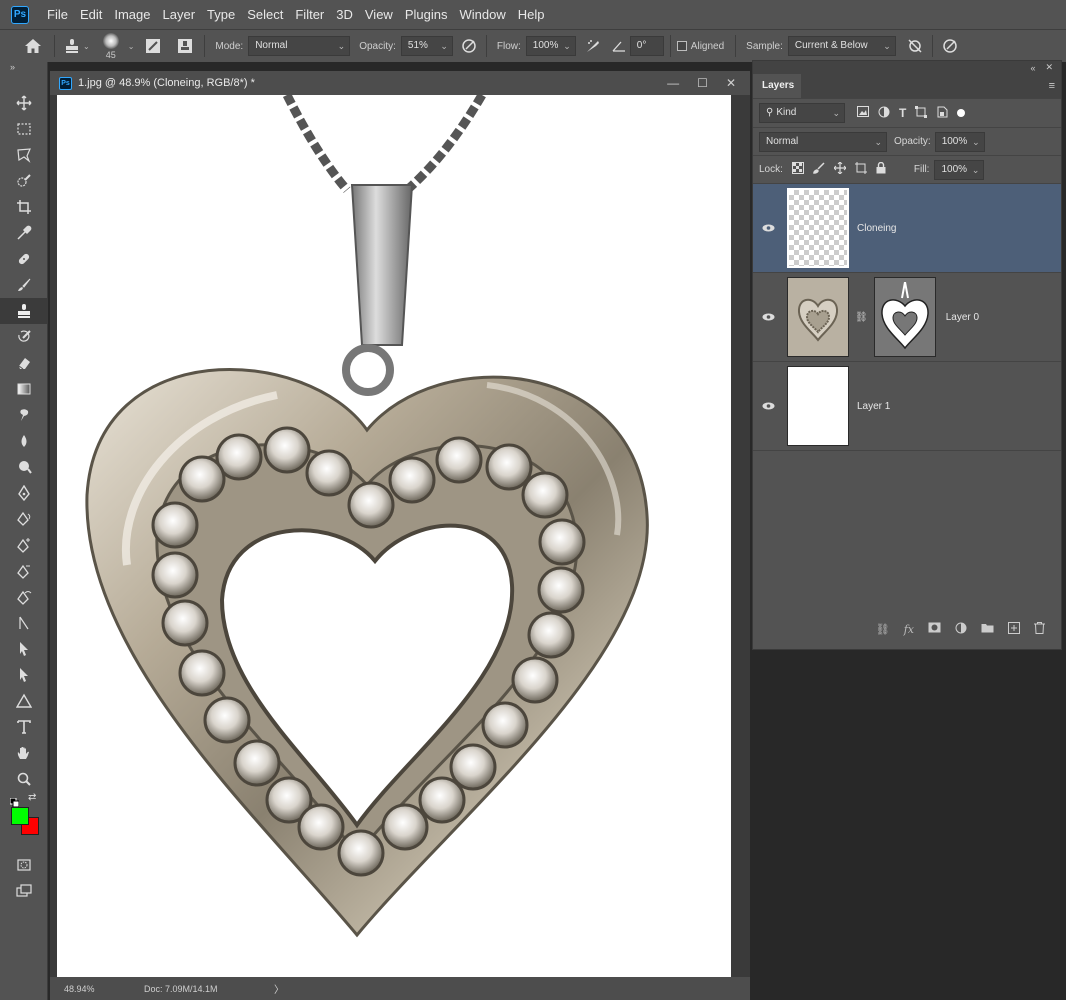 The width and height of the screenshot is (1066, 1000). Describe the element at coordinates (24, 233) in the screenshot. I see `eyedropper-tool-icon` at that location.